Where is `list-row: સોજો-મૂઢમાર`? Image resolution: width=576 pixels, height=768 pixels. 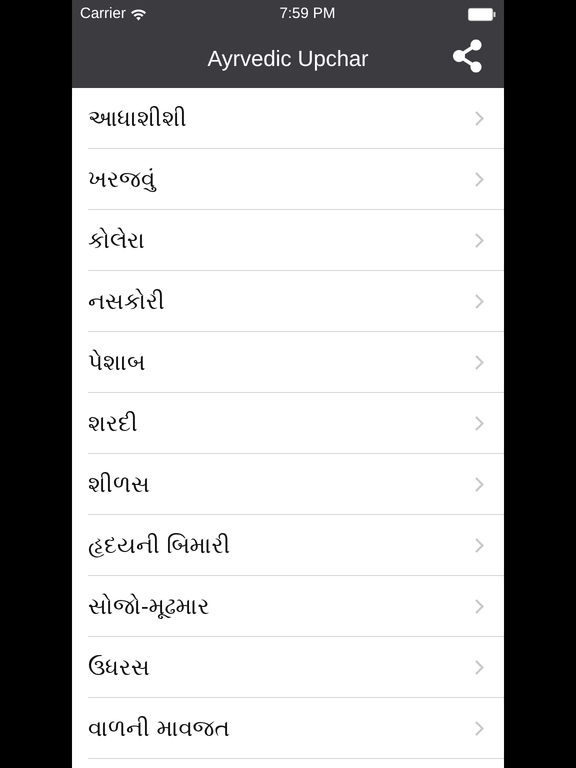
list-row: સોજો-મૂઢમાર is located at coordinates (288, 606).